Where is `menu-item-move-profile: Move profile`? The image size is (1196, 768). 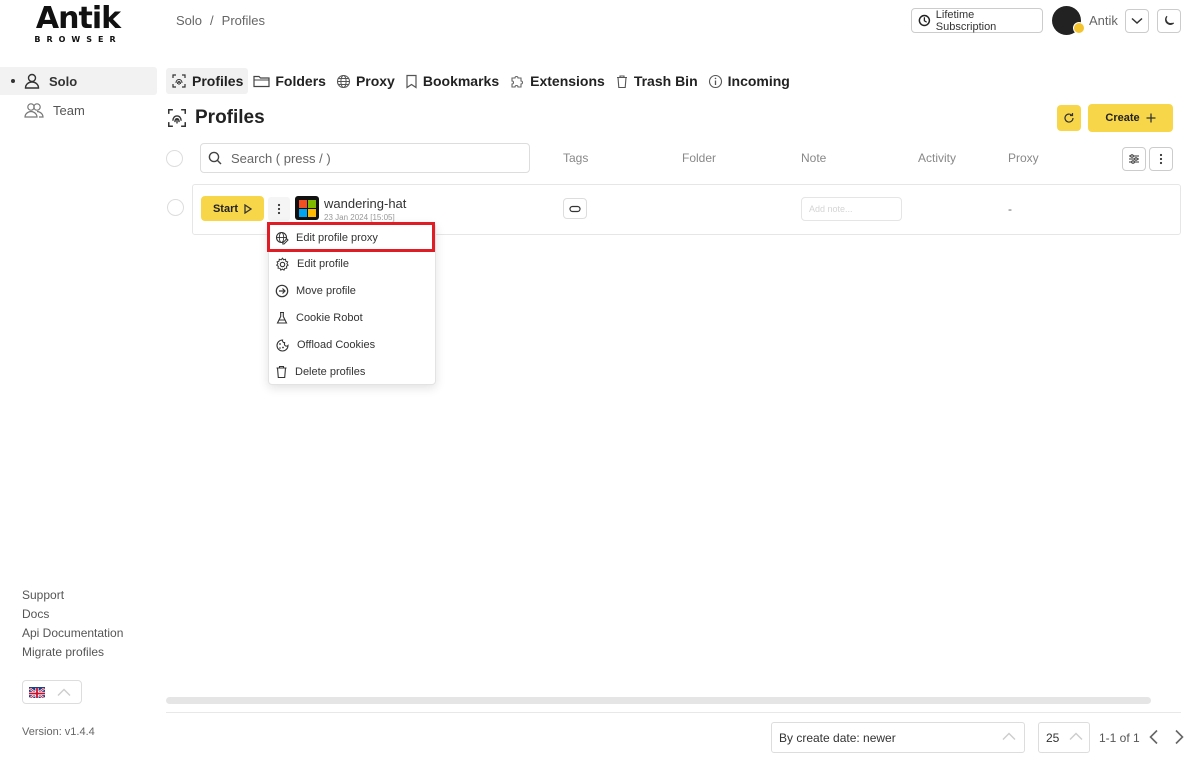
menu-item-move-profile: Move profile is located at coordinates (315, 291).